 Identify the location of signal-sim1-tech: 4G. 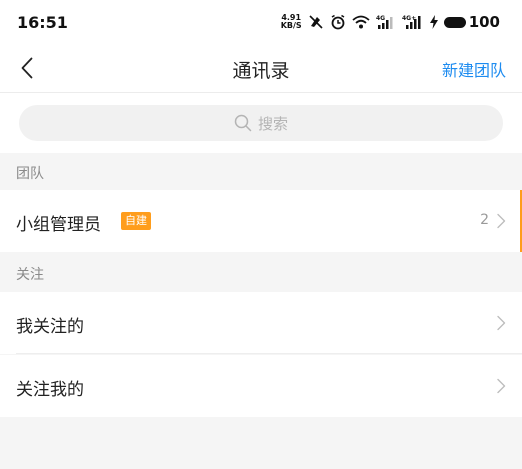
(380, 18).